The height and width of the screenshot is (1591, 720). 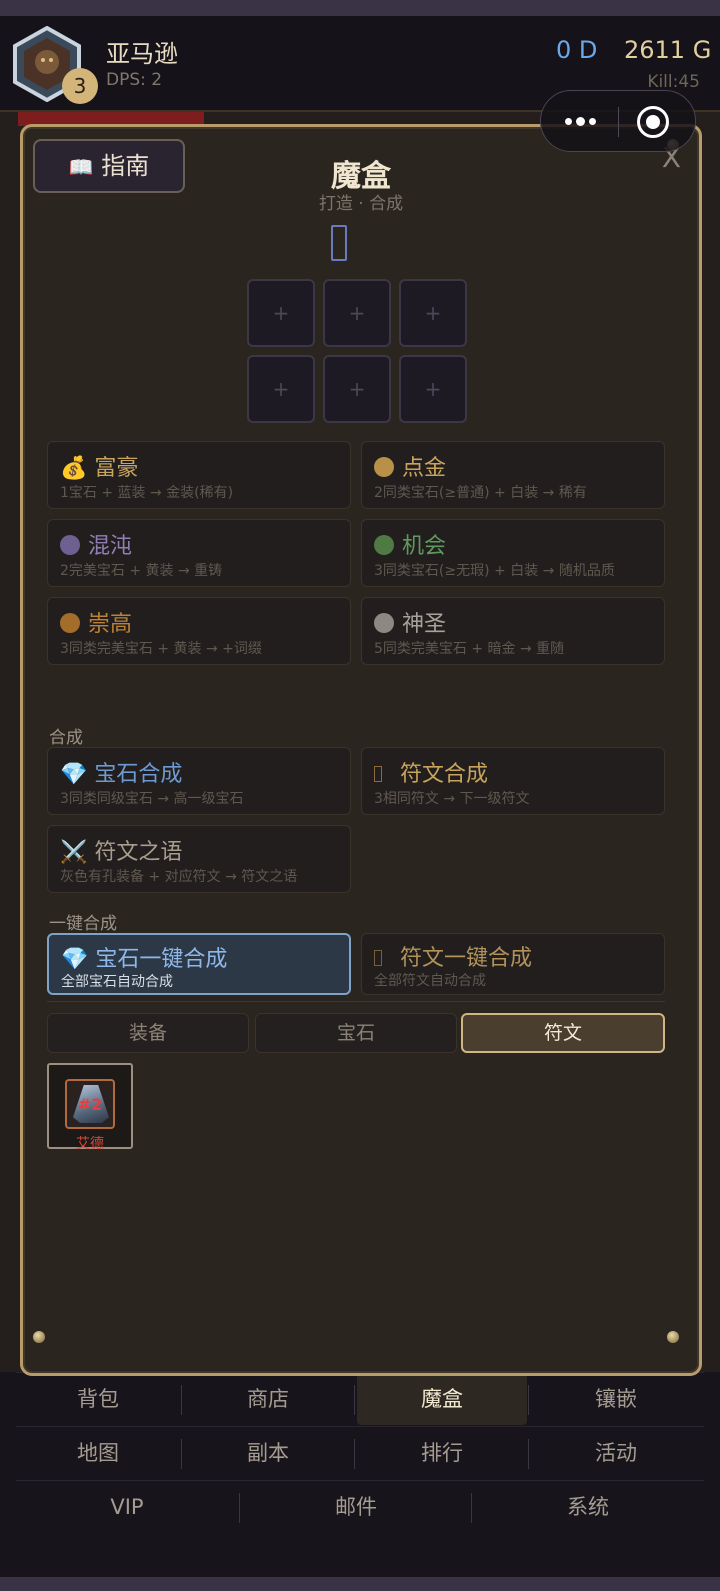 I want to click on item-number: #2, so click(x=90, y=1104).